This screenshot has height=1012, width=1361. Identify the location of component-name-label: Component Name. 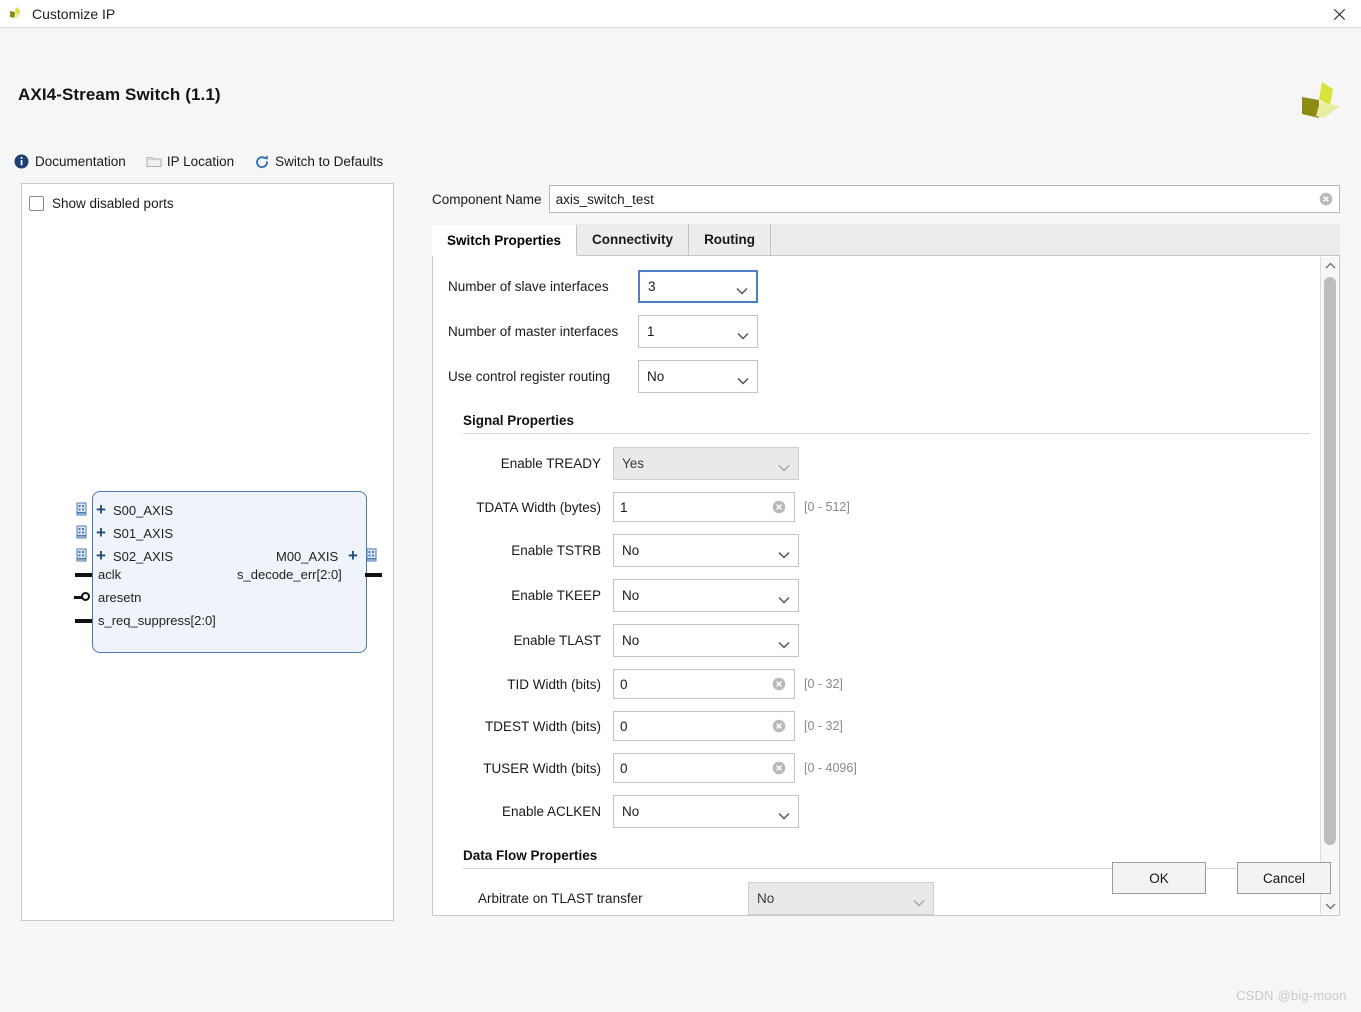
(487, 199).